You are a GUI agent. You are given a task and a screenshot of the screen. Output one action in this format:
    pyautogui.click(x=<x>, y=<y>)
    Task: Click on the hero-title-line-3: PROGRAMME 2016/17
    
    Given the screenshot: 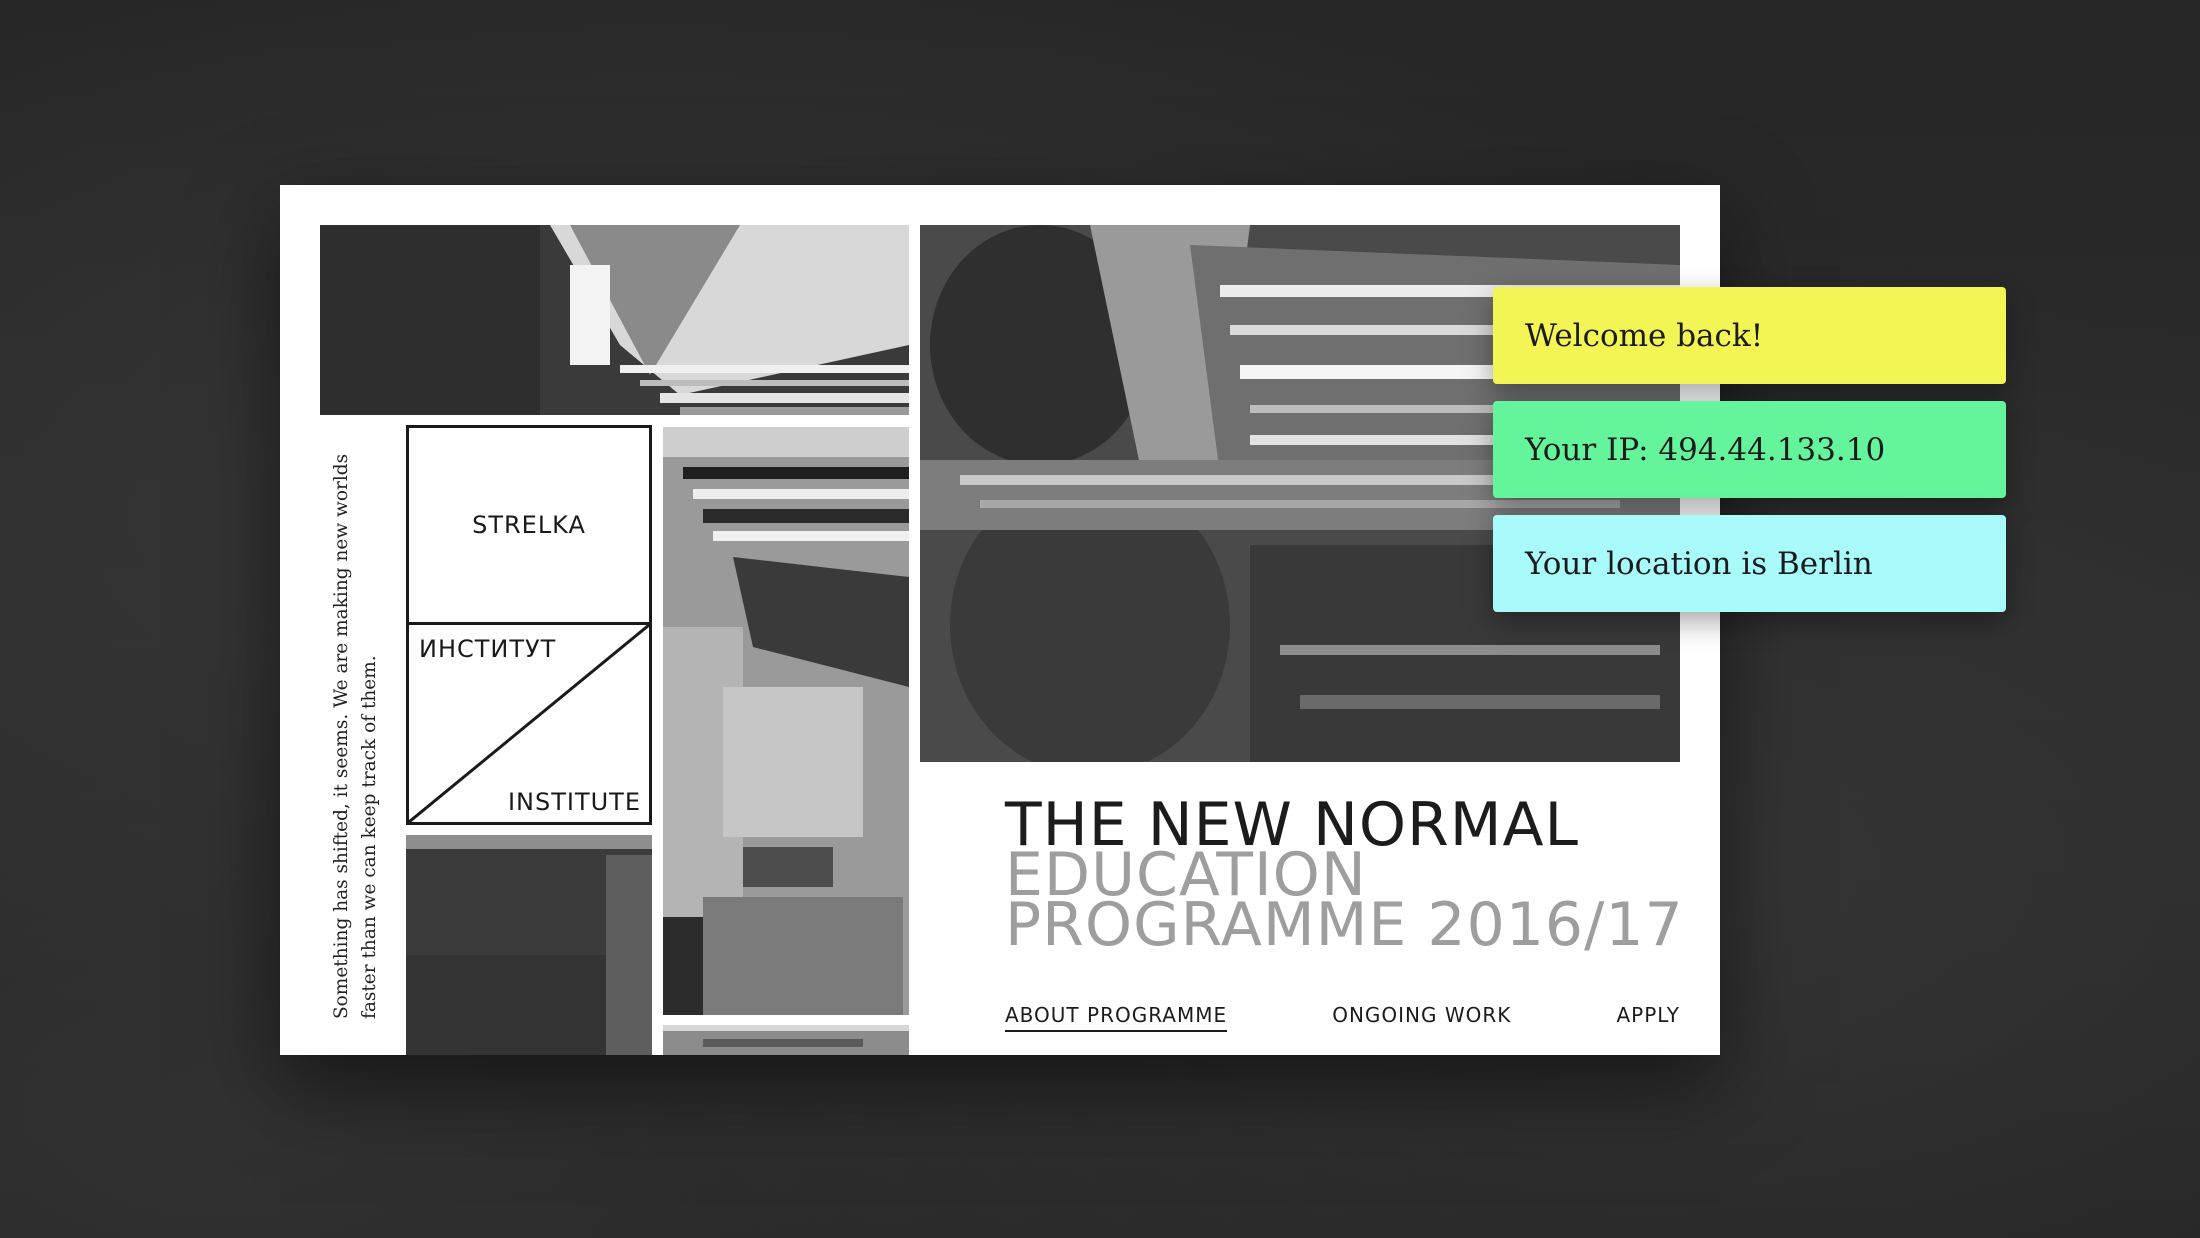 What is the action you would take?
    pyautogui.click(x=1344, y=925)
    